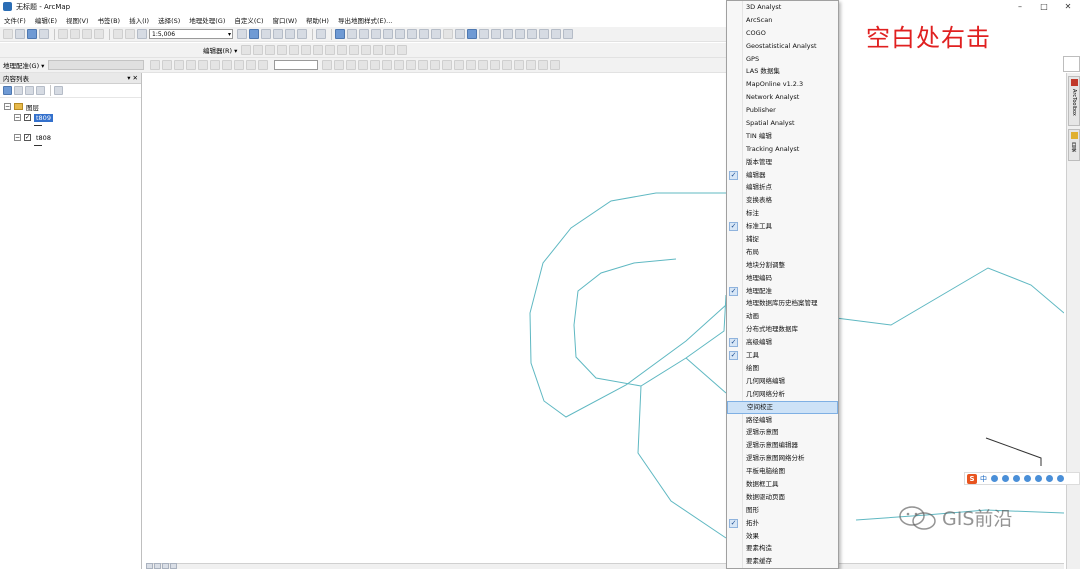  Describe the element at coordinates (782, 239) in the screenshot. I see `context-menu-item: 捕捉` at that location.